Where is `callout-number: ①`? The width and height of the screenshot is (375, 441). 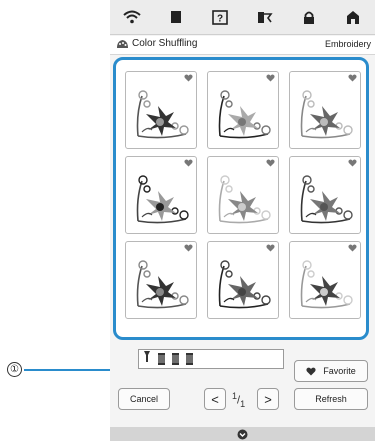
callout-number: ① is located at coordinates (14, 369).